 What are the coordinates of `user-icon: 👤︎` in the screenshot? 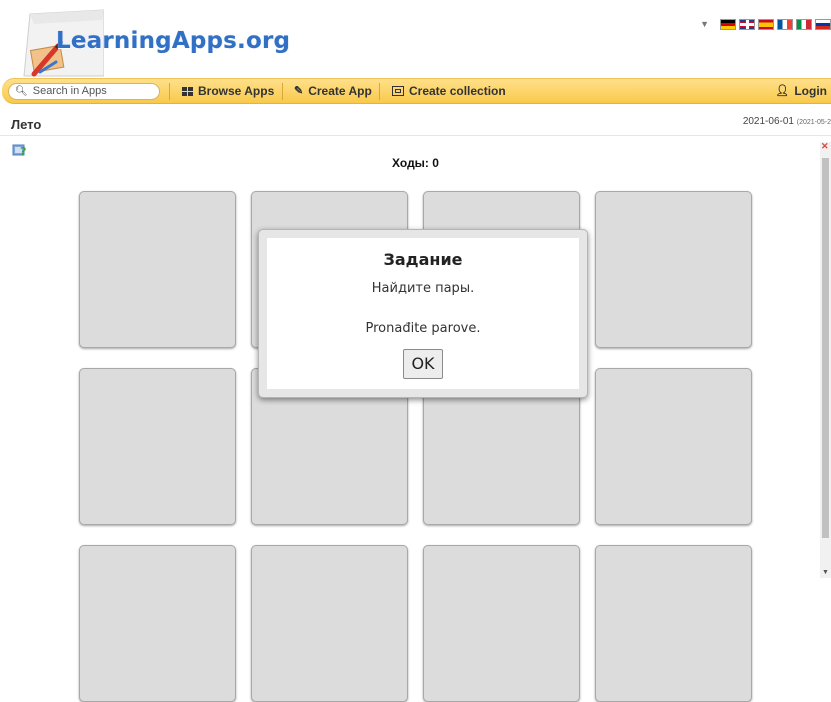 It's located at (782, 91).